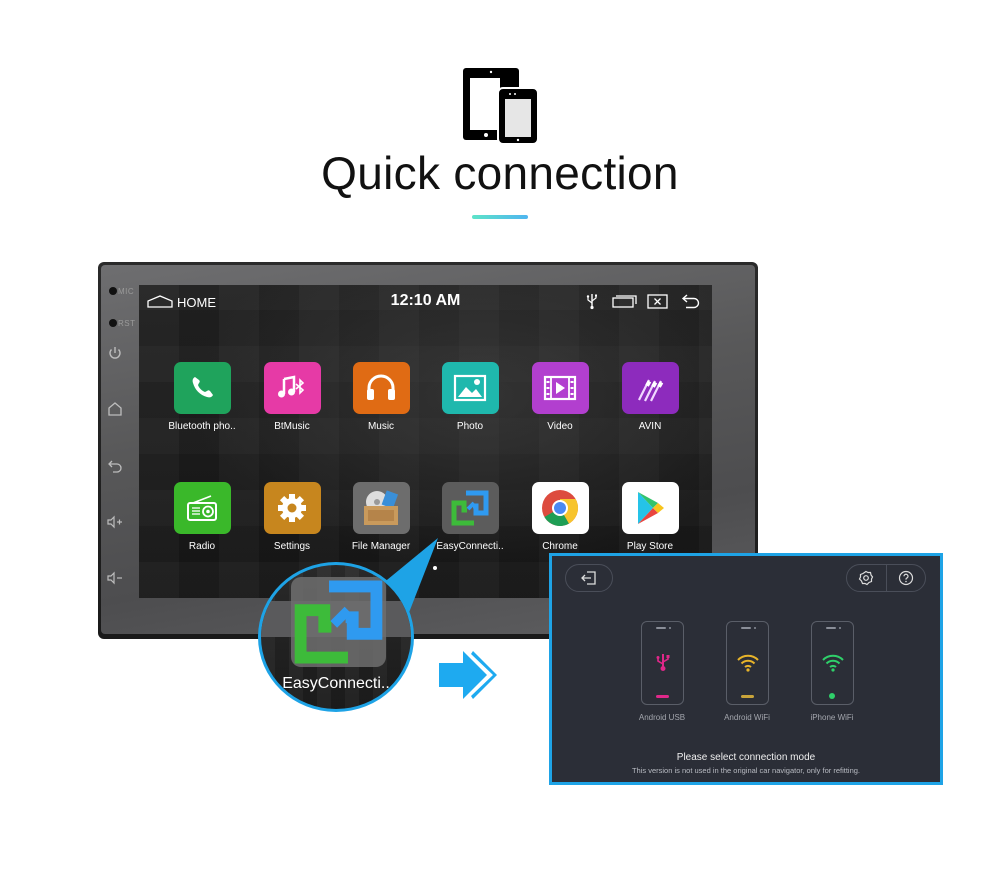  Describe the element at coordinates (500, 173) in the screenshot. I see `page-title: Quick connection` at that location.